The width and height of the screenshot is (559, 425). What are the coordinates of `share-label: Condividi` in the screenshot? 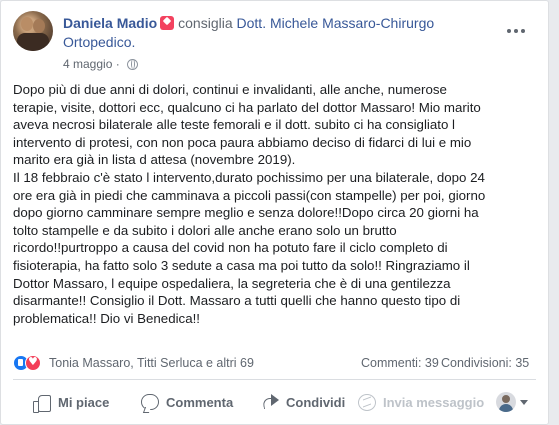 It's located at (316, 402).